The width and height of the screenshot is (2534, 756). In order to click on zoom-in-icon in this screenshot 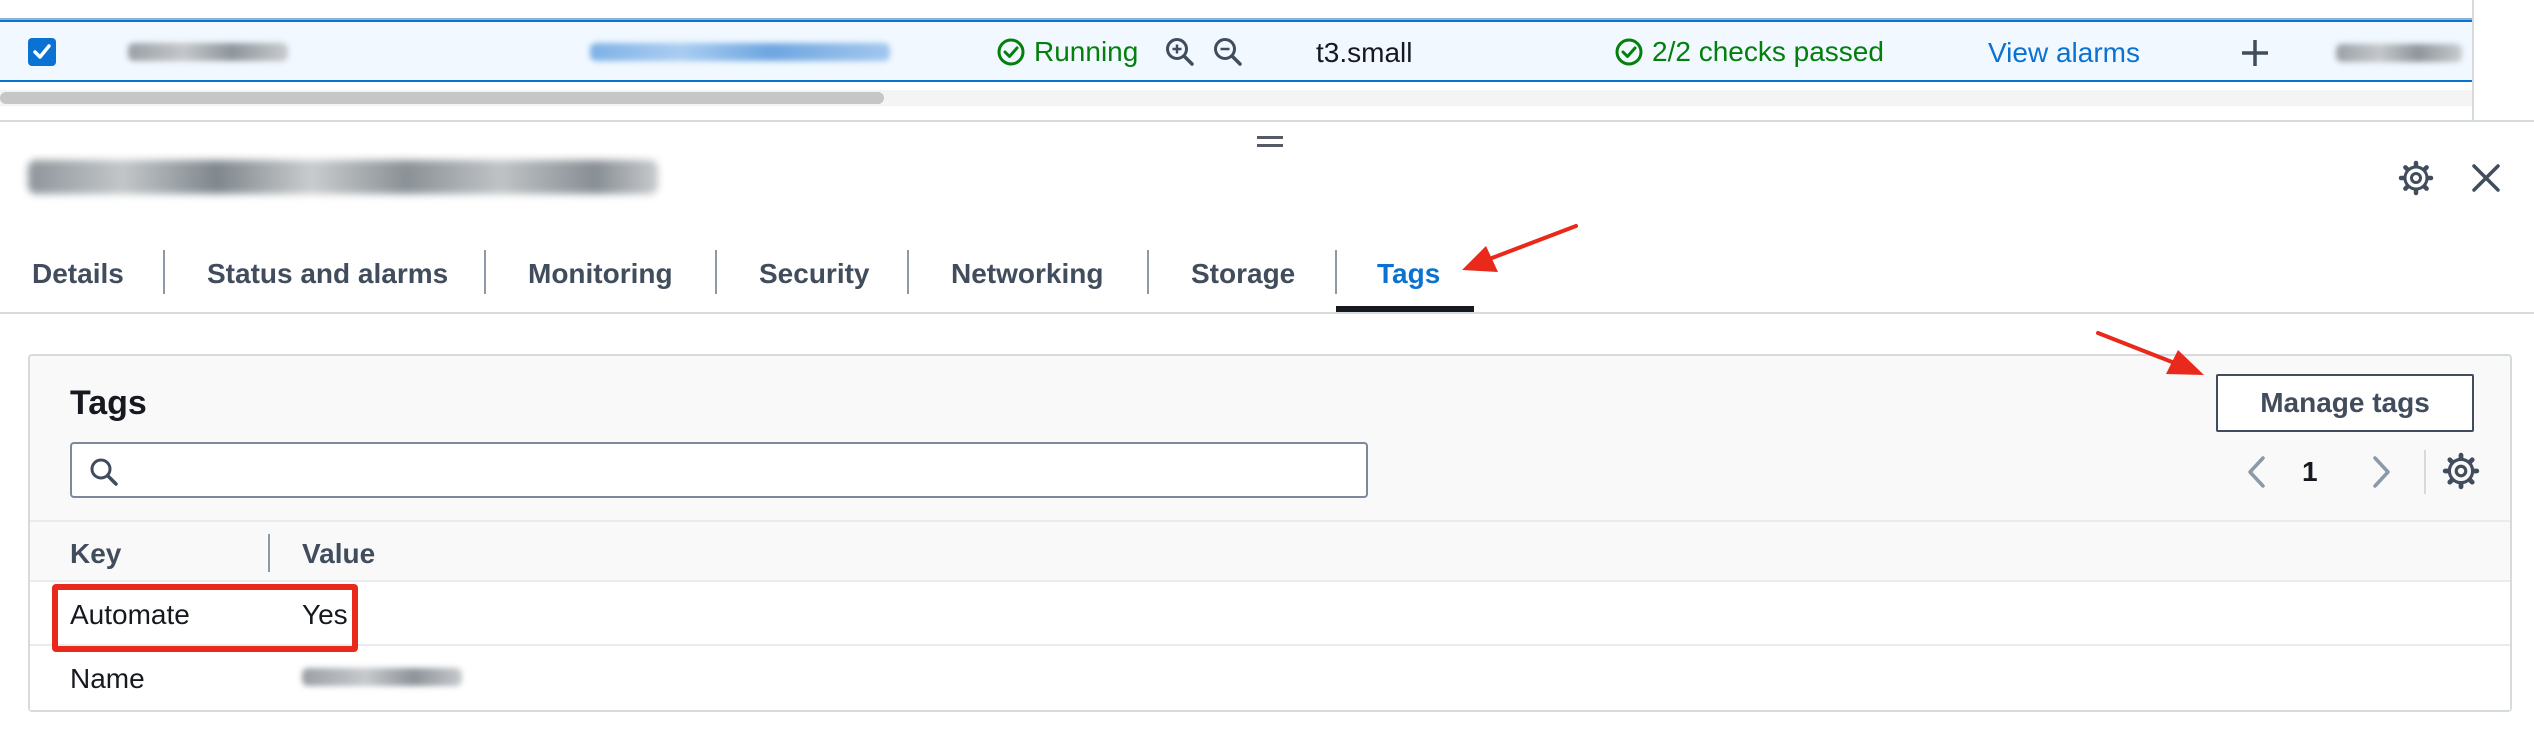, I will do `click(1180, 52)`.